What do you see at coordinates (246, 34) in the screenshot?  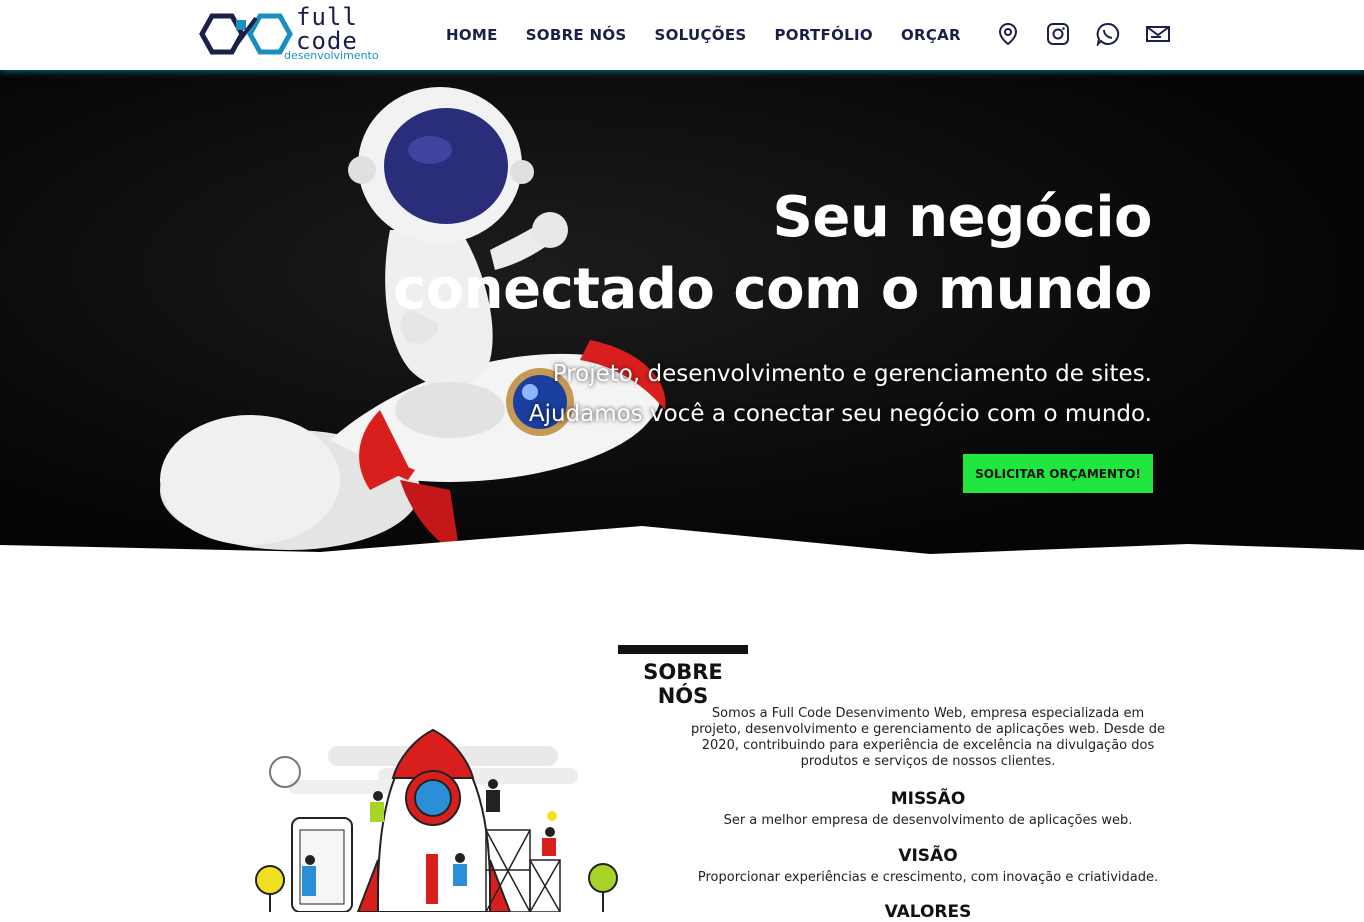 I see `logo-mark-icon` at bounding box center [246, 34].